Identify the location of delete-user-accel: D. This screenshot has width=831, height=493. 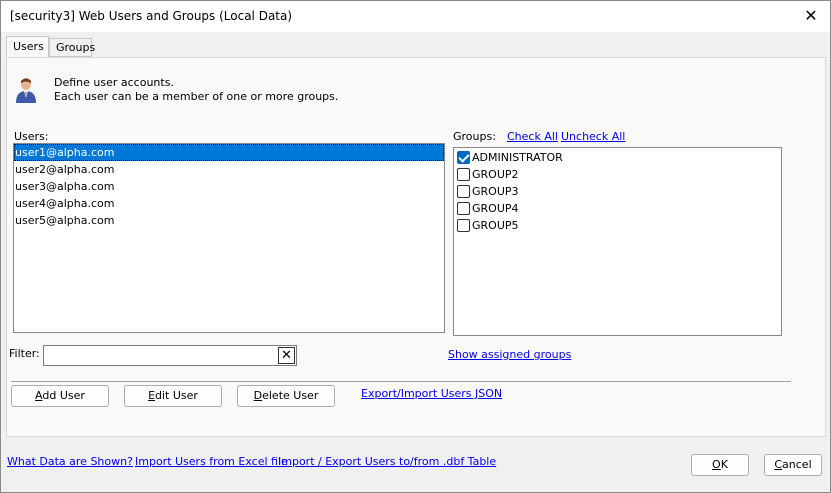
(258, 395).